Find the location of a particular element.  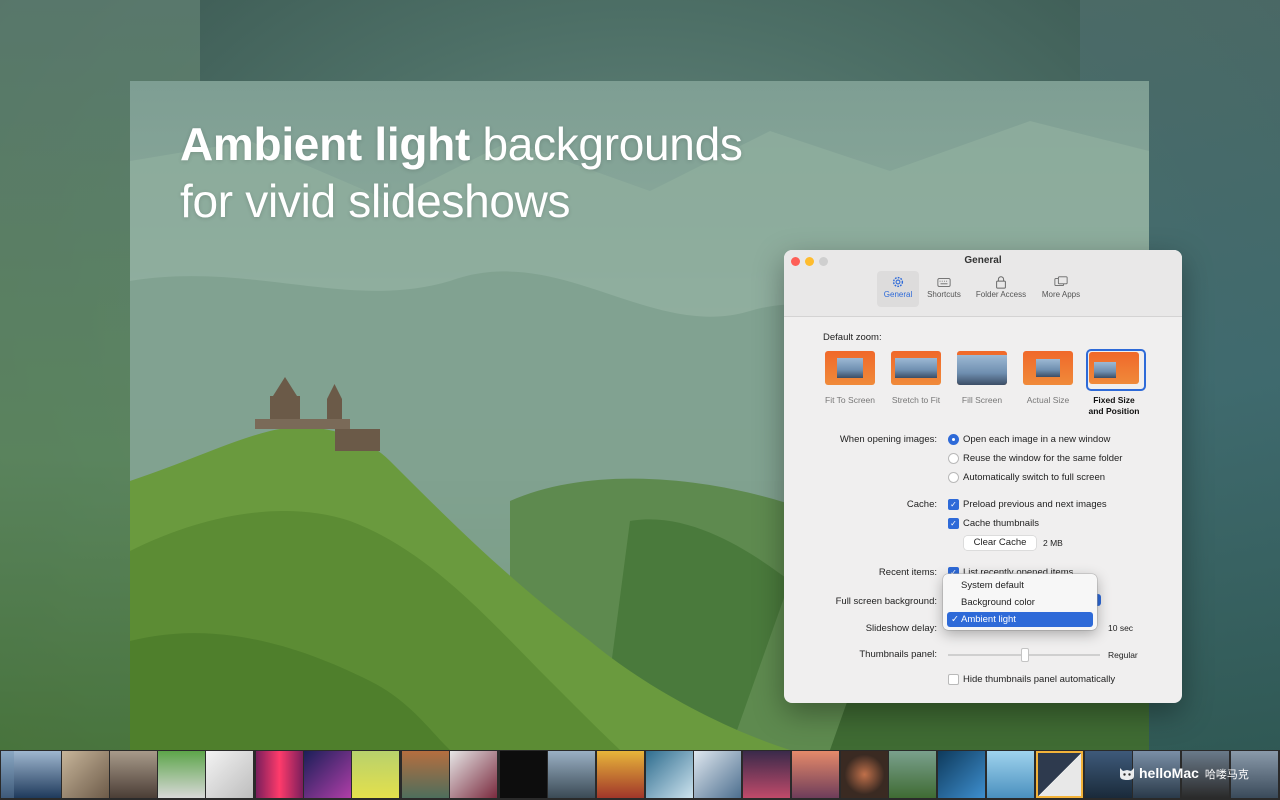

checkmark-icon: ✓ is located at coordinates (955, 619).